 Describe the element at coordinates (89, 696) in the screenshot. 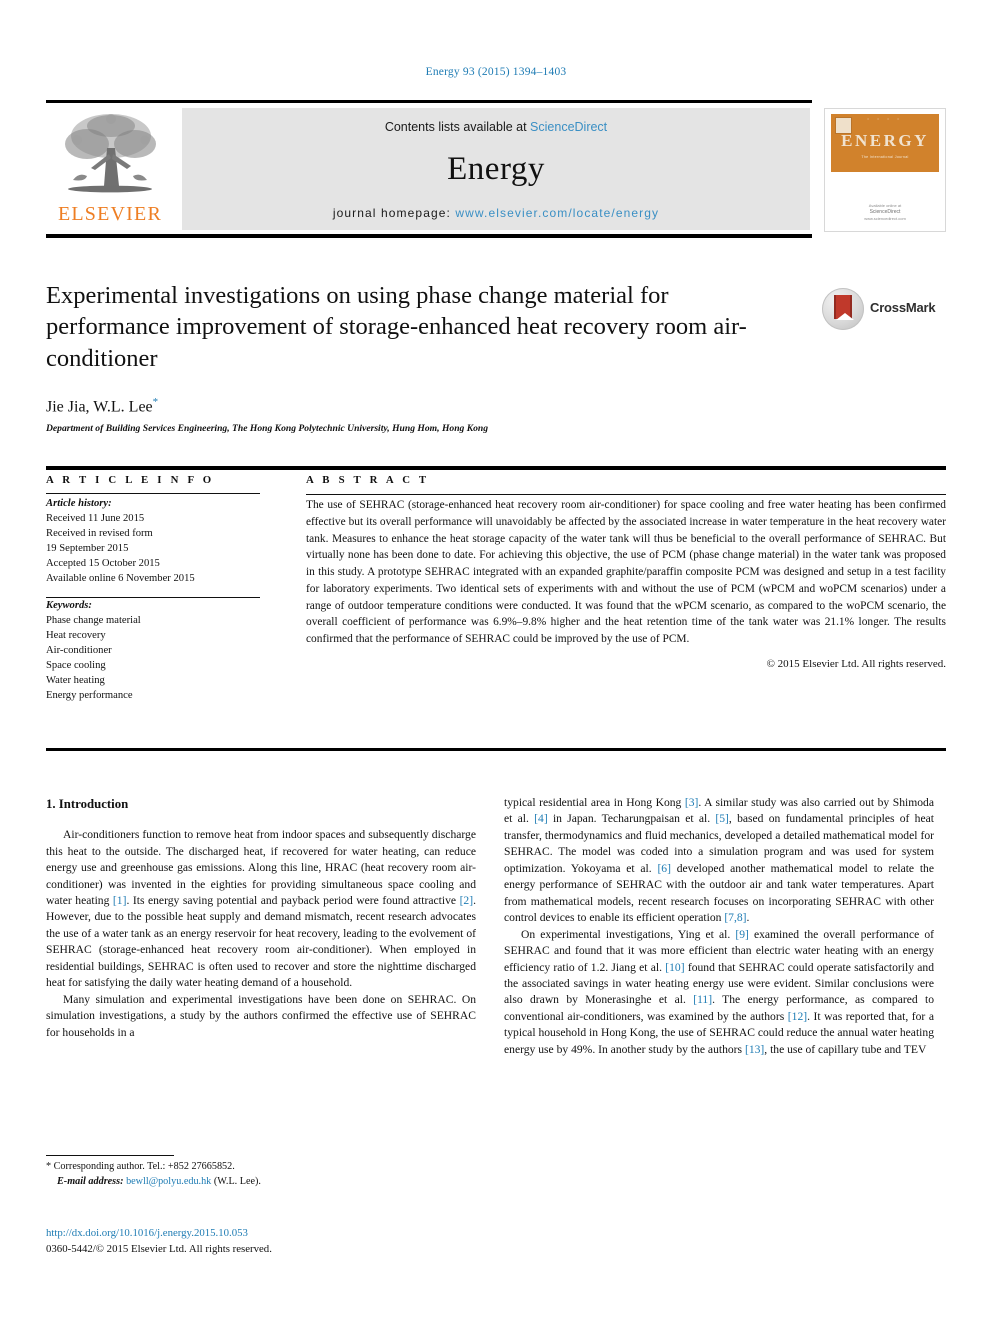

I see `keyword-item: Energy performance` at that location.